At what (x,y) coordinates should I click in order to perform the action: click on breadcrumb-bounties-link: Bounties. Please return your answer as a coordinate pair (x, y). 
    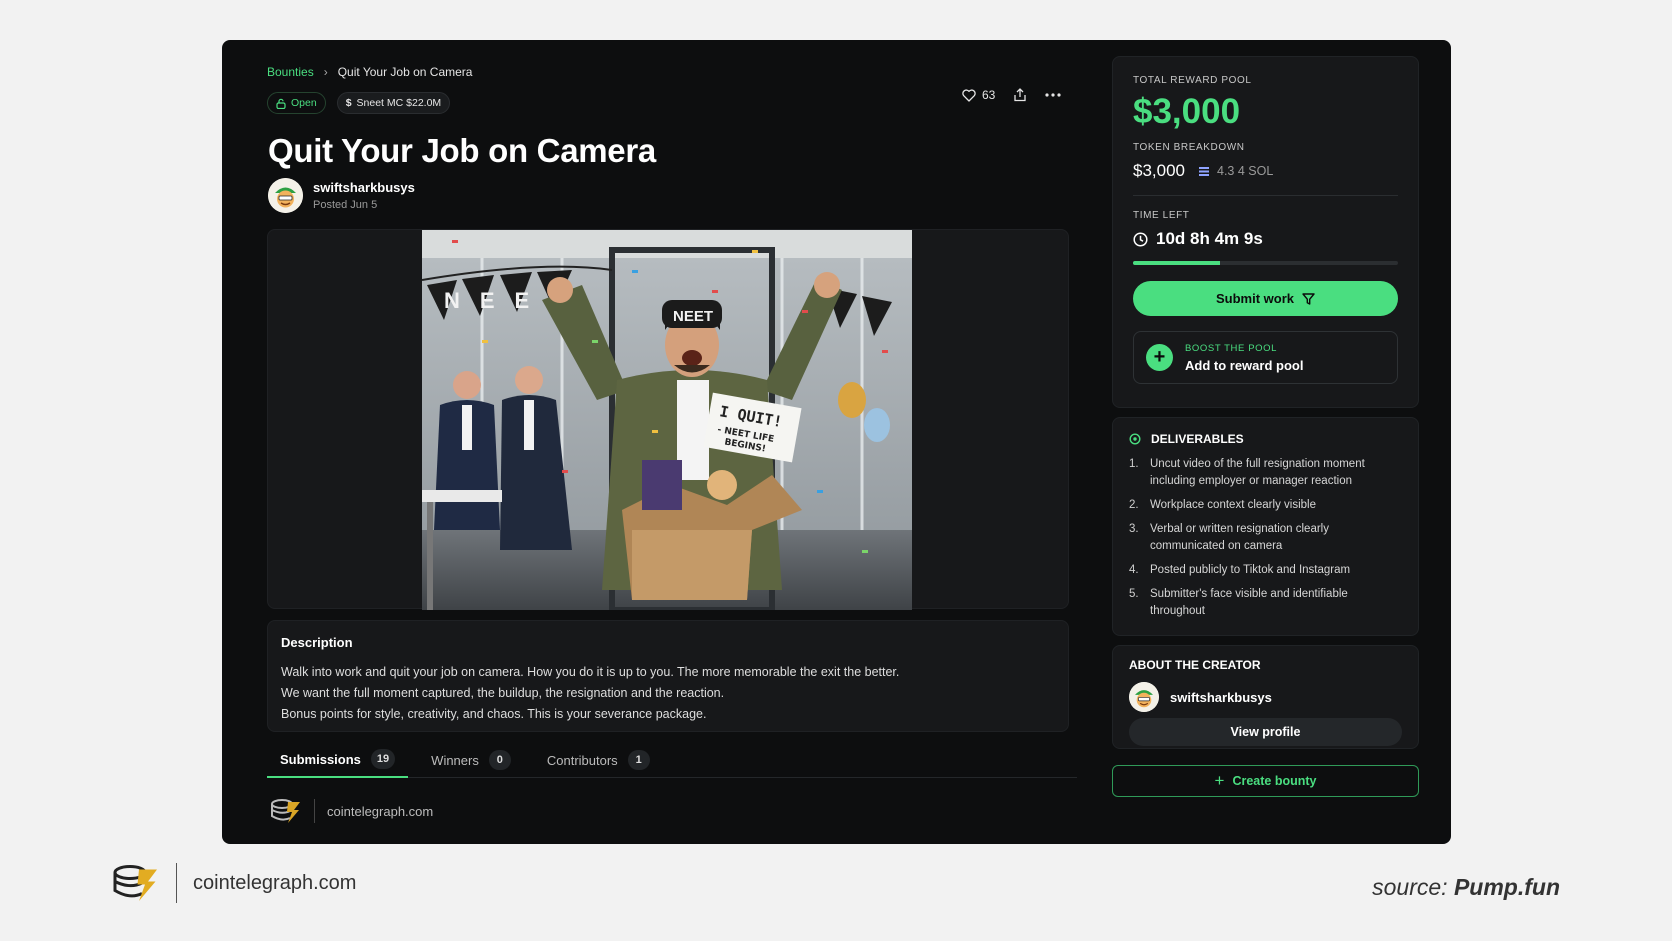
    Looking at the image, I should click on (290, 72).